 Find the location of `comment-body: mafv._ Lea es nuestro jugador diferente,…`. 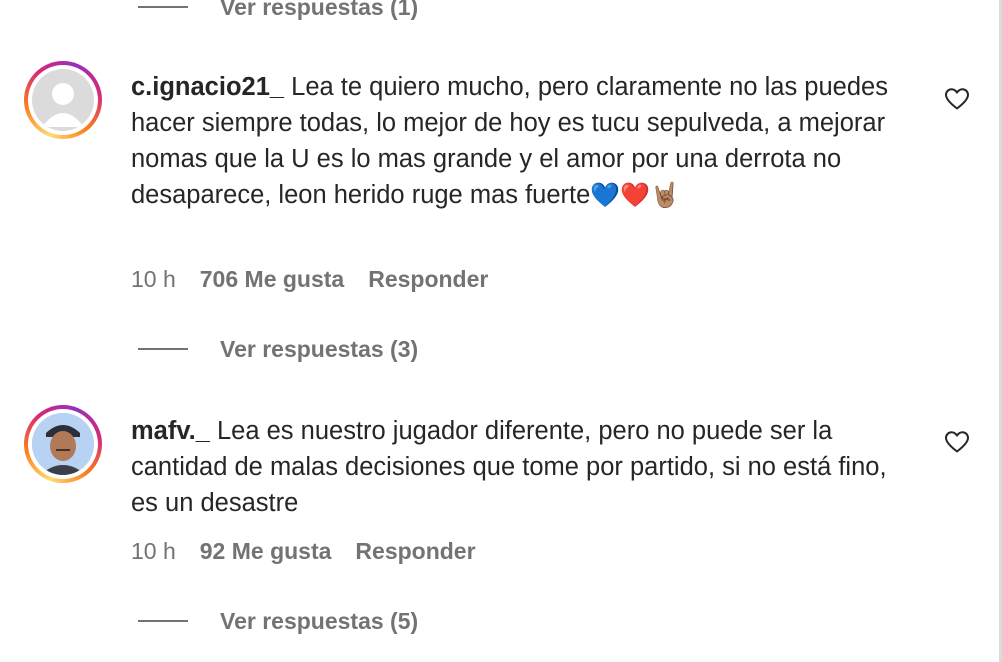

comment-body: mafv._ Lea es nuestro jugador diferente,… is located at coordinates (521, 467).